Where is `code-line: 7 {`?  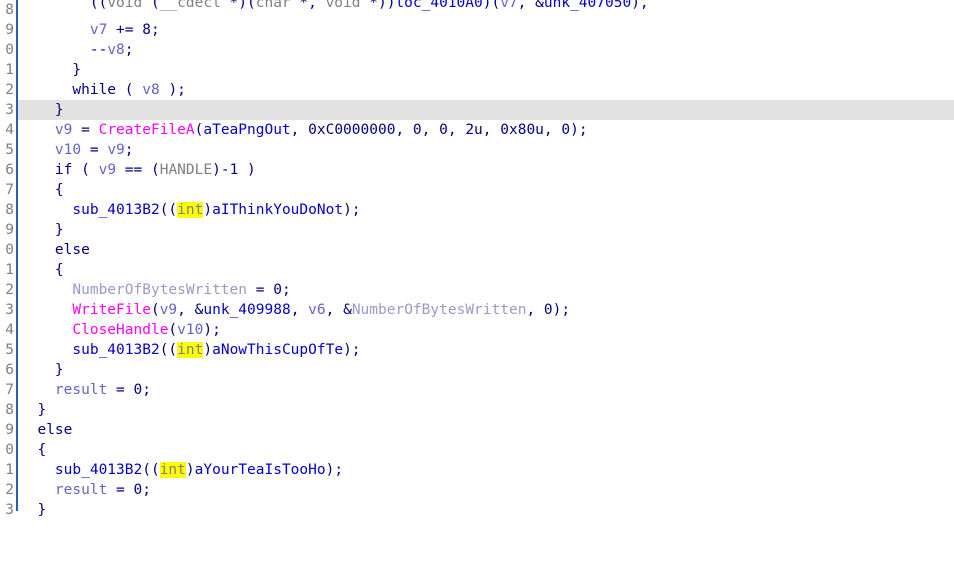 code-line: 7 { is located at coordinates (477, 190).